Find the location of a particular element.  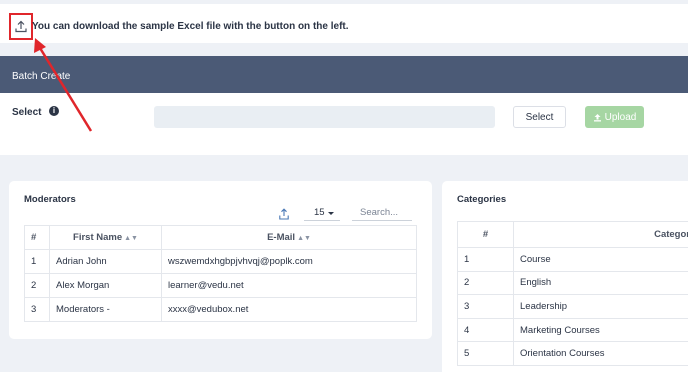

upload-button: Upload is located at coordinates (614, 117).